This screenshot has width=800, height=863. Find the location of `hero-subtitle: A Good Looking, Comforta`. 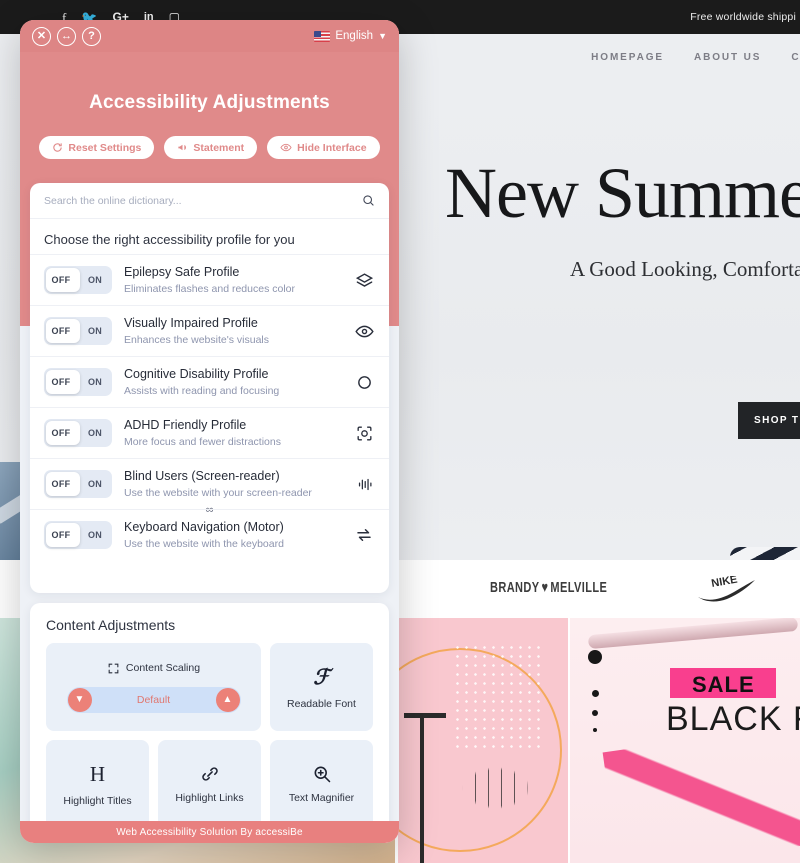

hero-subtitle: A Good Looking, Comforta is located at coordinates (685, 269).